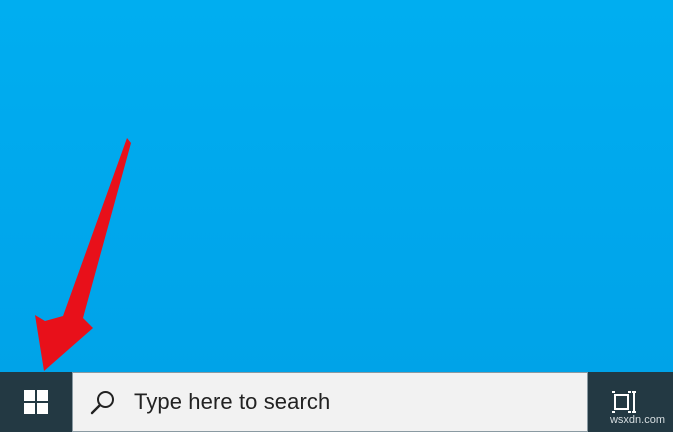 This screenshot has width=673, height=432. Describe the element at coordinates (637, 420) in the screenshot. I see `watermark: wsxdn.com` at that location.